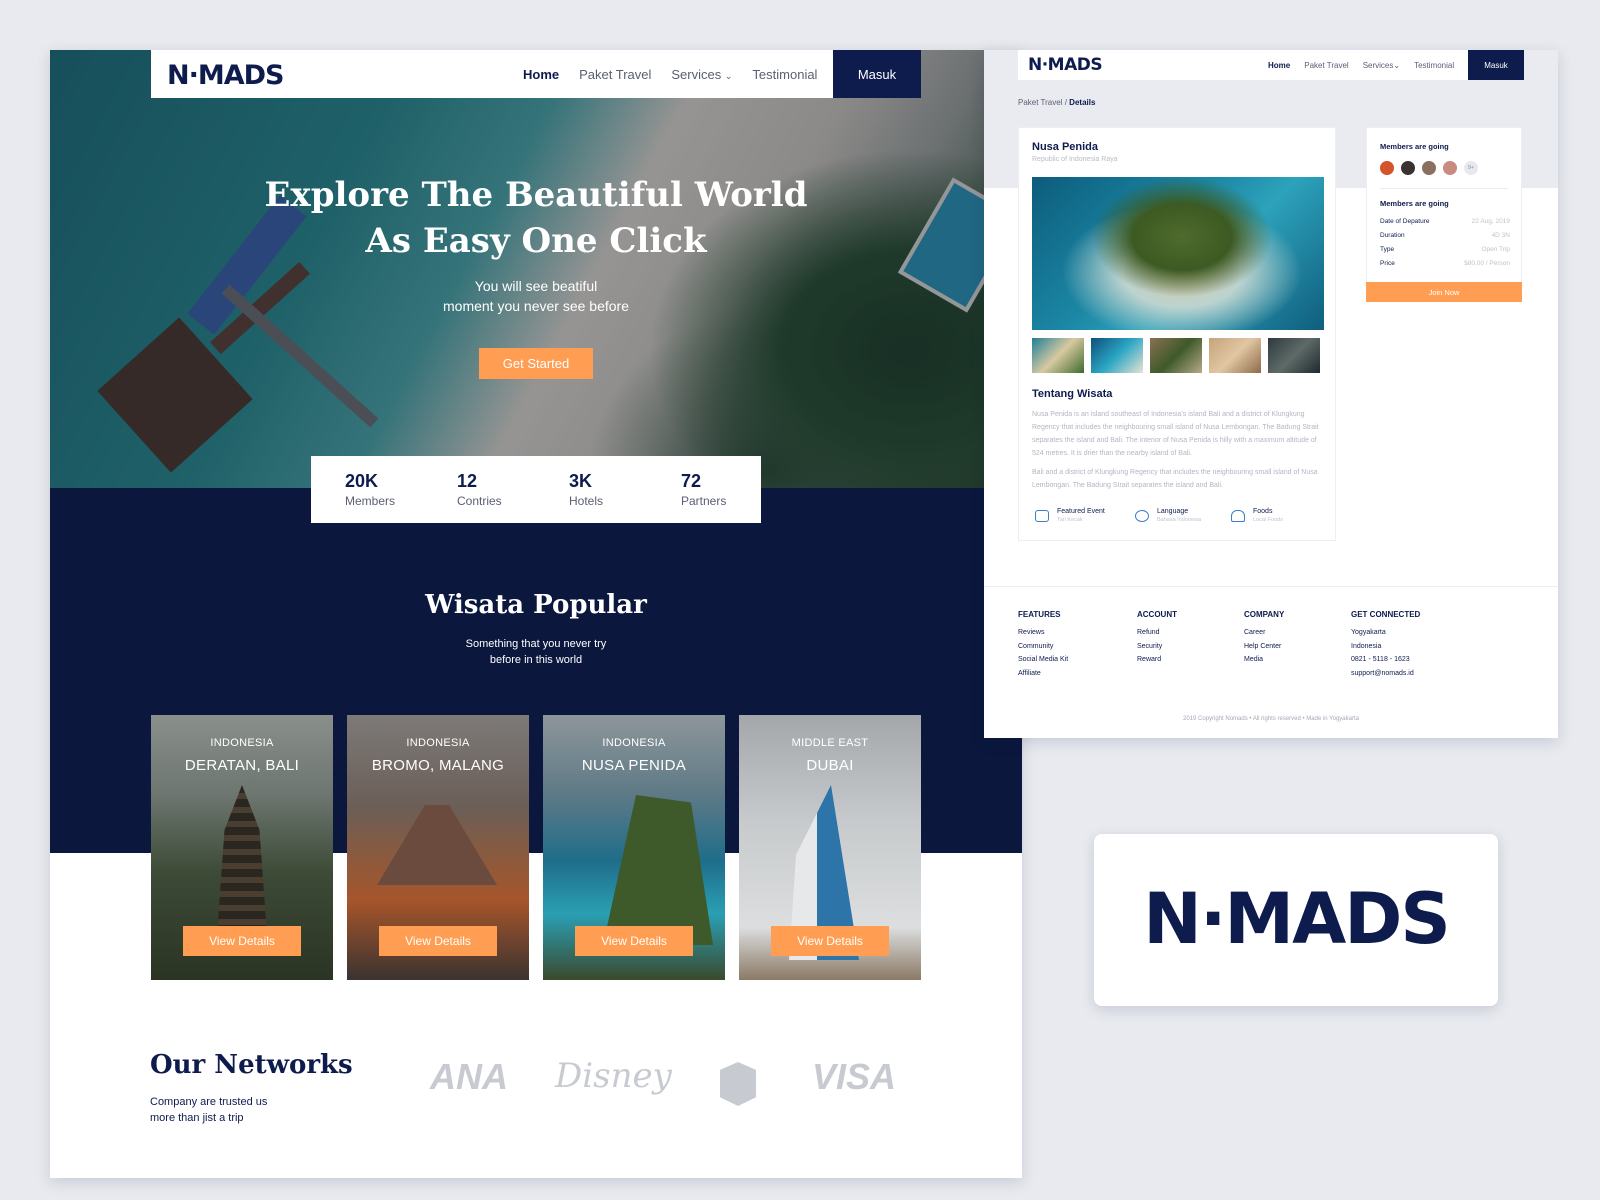  What do you see at coordinates (1040, 102) in the screenshot?
I see `breadcrumb-parent: Paket Travel` at bounding box center [1040, 102].